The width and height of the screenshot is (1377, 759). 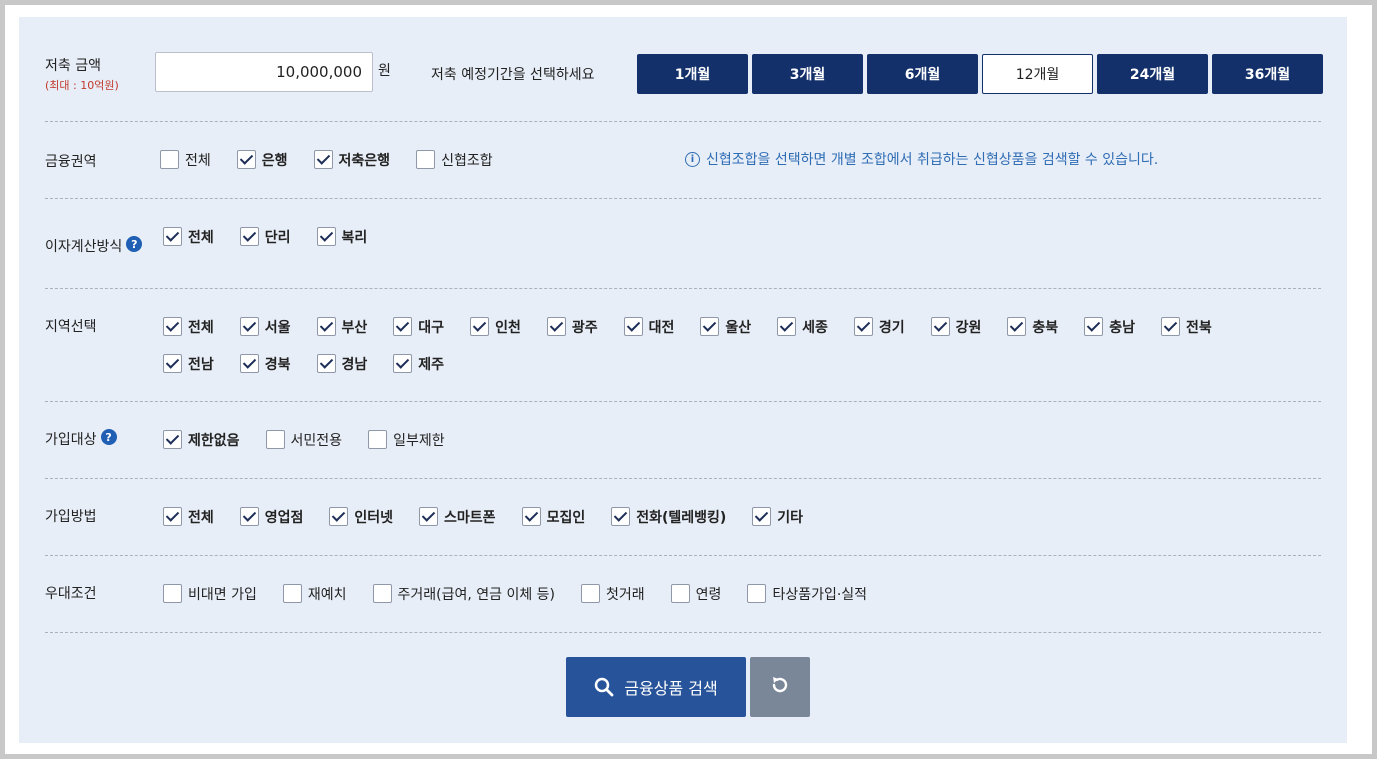 What do you see at coordinates (807, 593) in the screenshot?
I see `preferential-checkbox: 타상품가입·실적` at bounding box center [807, 593].